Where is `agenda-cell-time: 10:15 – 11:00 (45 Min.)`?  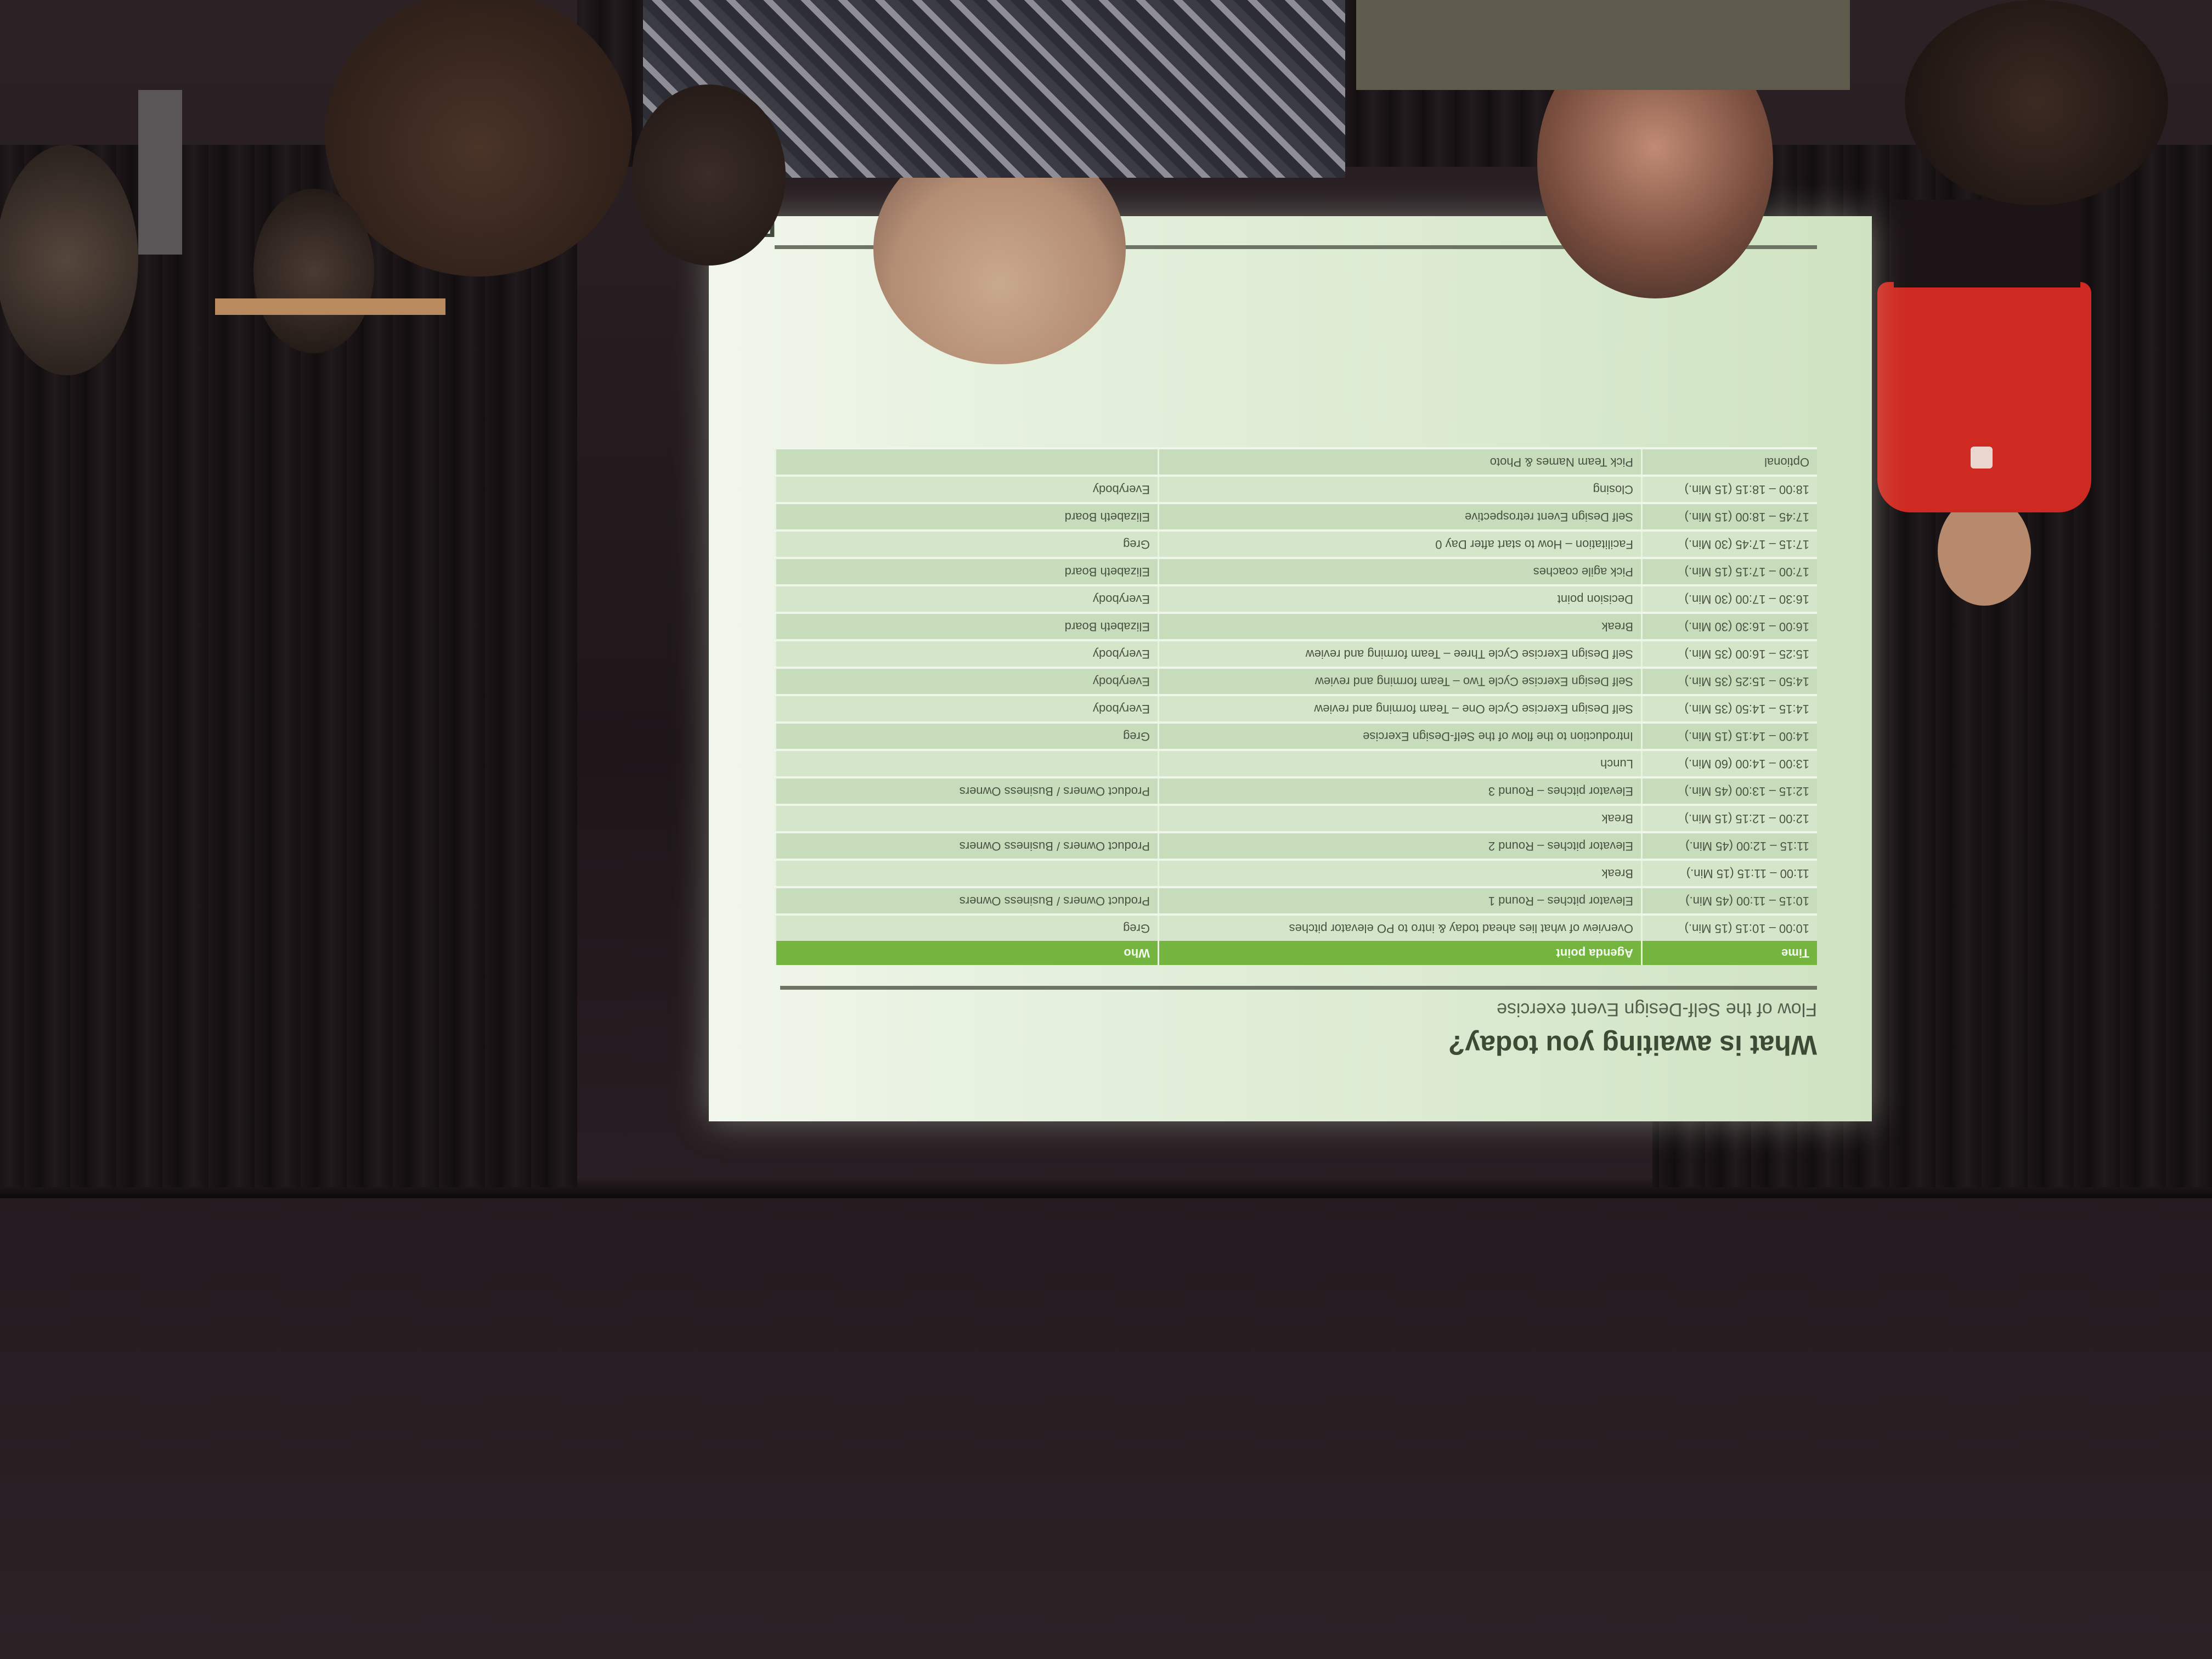
agenda-cell-time: 10:15 – 11:00 (45 Min.) is located at coordinates (1729, 901).